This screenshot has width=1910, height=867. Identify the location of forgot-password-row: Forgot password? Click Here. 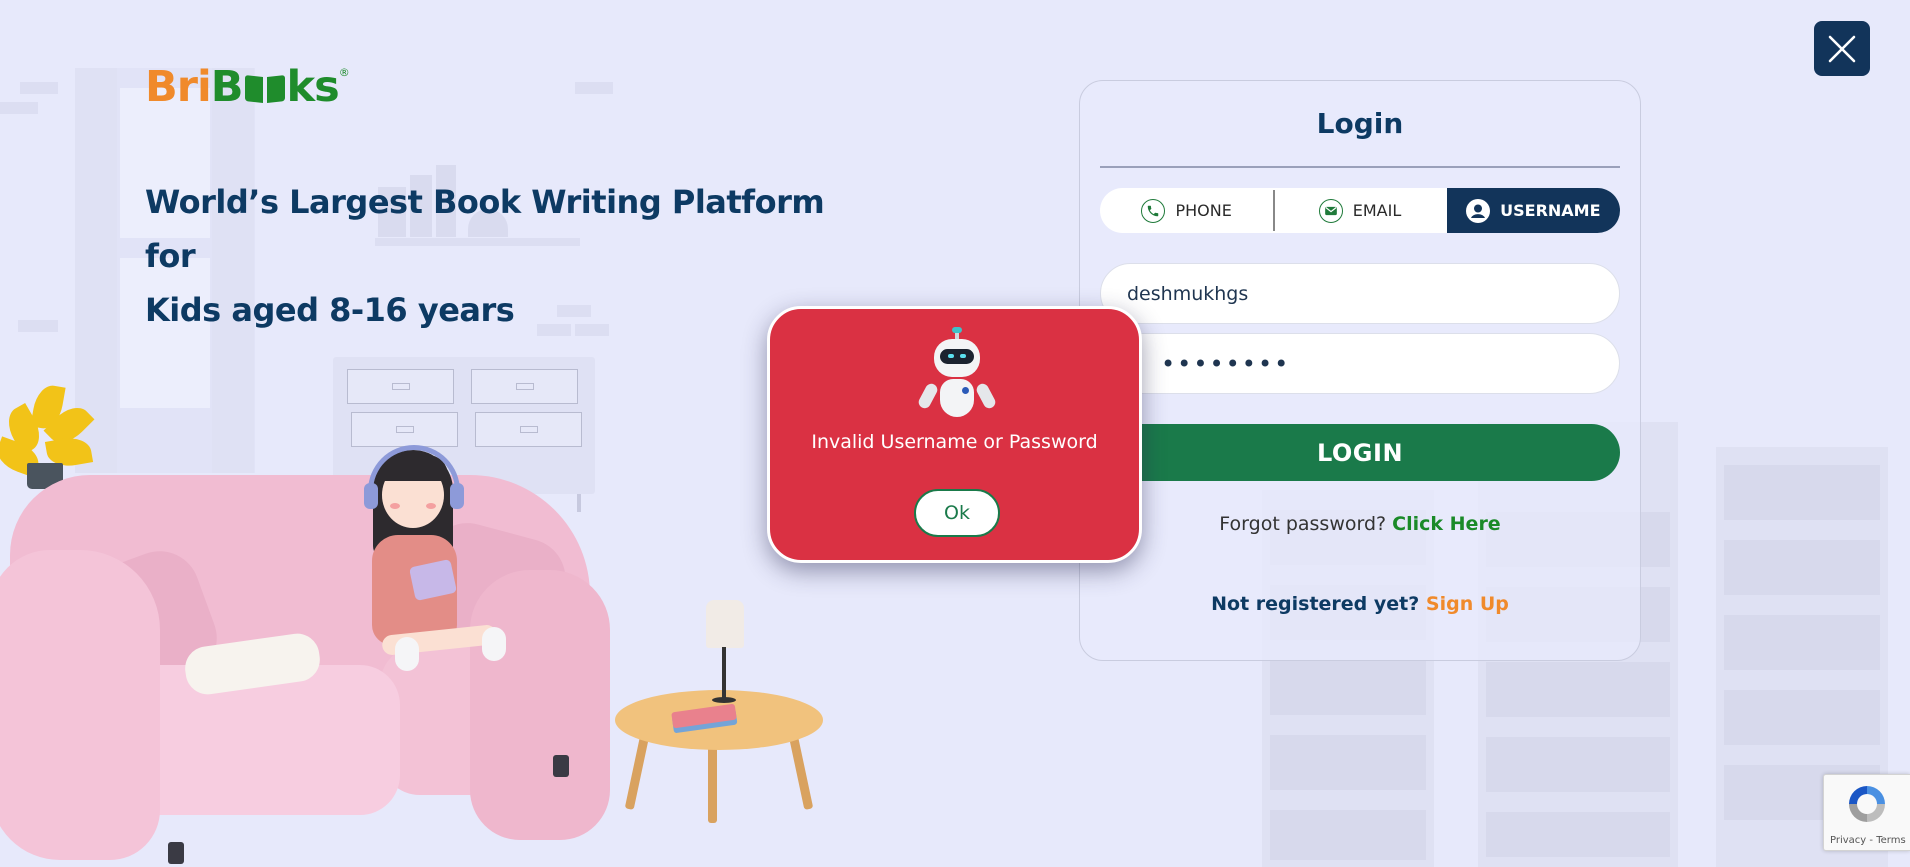
(1360, 524).